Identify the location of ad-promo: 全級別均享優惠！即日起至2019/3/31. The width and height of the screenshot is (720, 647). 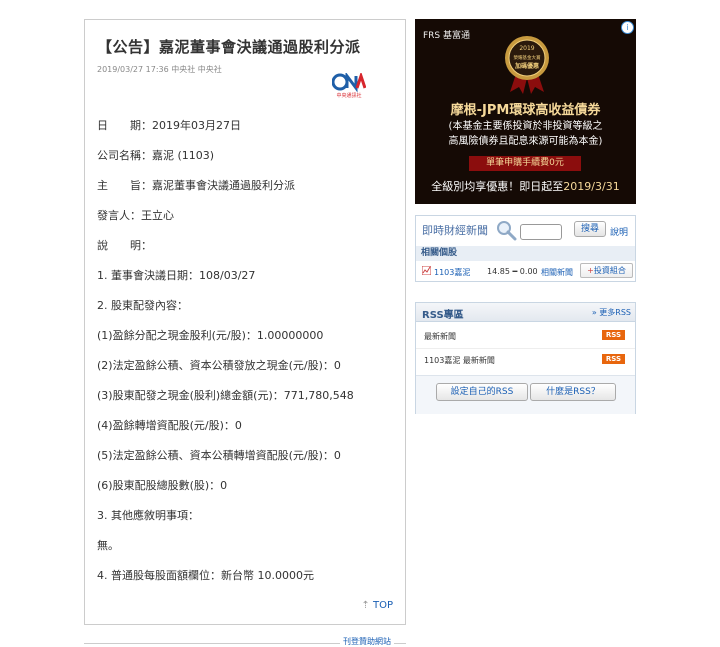
(525, 186).